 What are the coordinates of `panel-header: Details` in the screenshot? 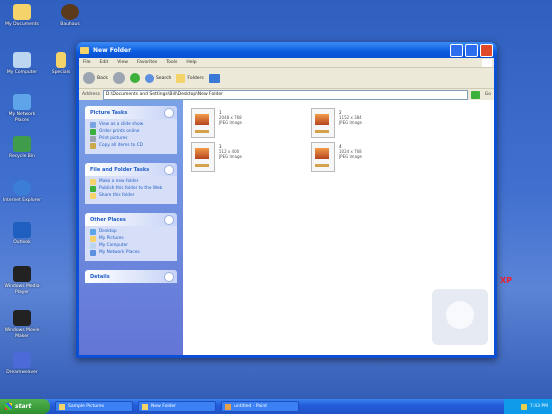 It's located at (131, 276).